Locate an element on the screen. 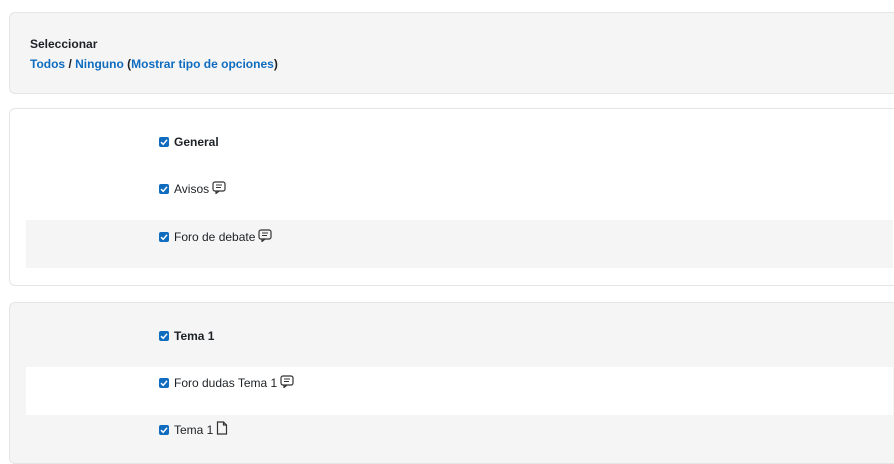 The image size is (894, 464). item-checkbox-foro-debate: Foro de debate is located at coordinates (216, 237).